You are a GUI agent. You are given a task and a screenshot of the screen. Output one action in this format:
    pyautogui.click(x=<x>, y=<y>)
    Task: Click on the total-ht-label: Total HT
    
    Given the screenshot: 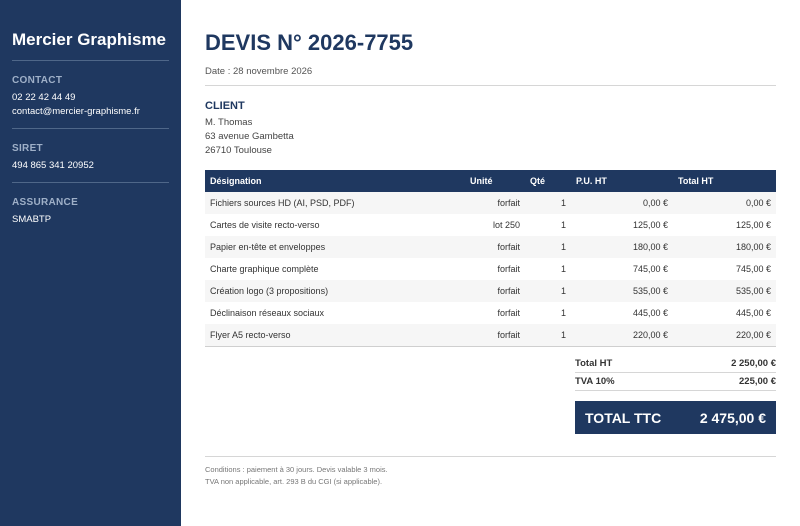 What is the action you would take?
    pyautogui.click(x=594, y=363)
    